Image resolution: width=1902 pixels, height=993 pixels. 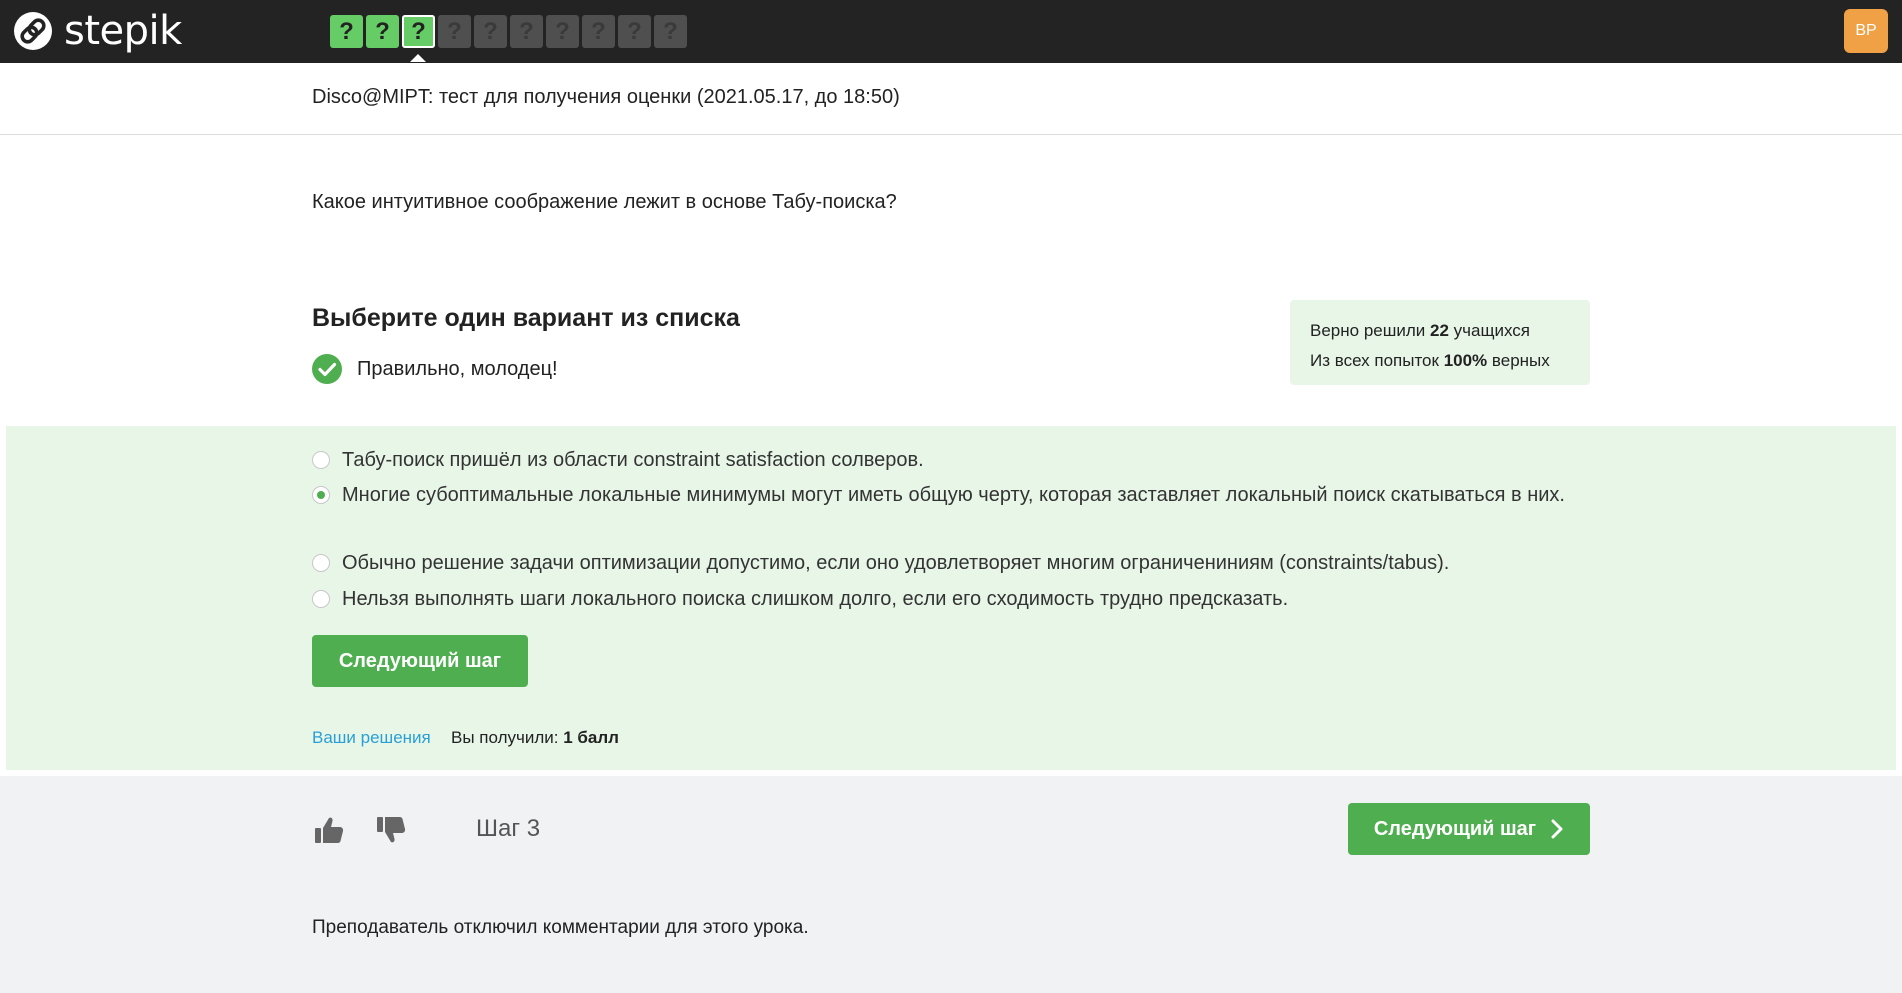 I want to click on radio-selected-dot, so click(x=321, y=495).